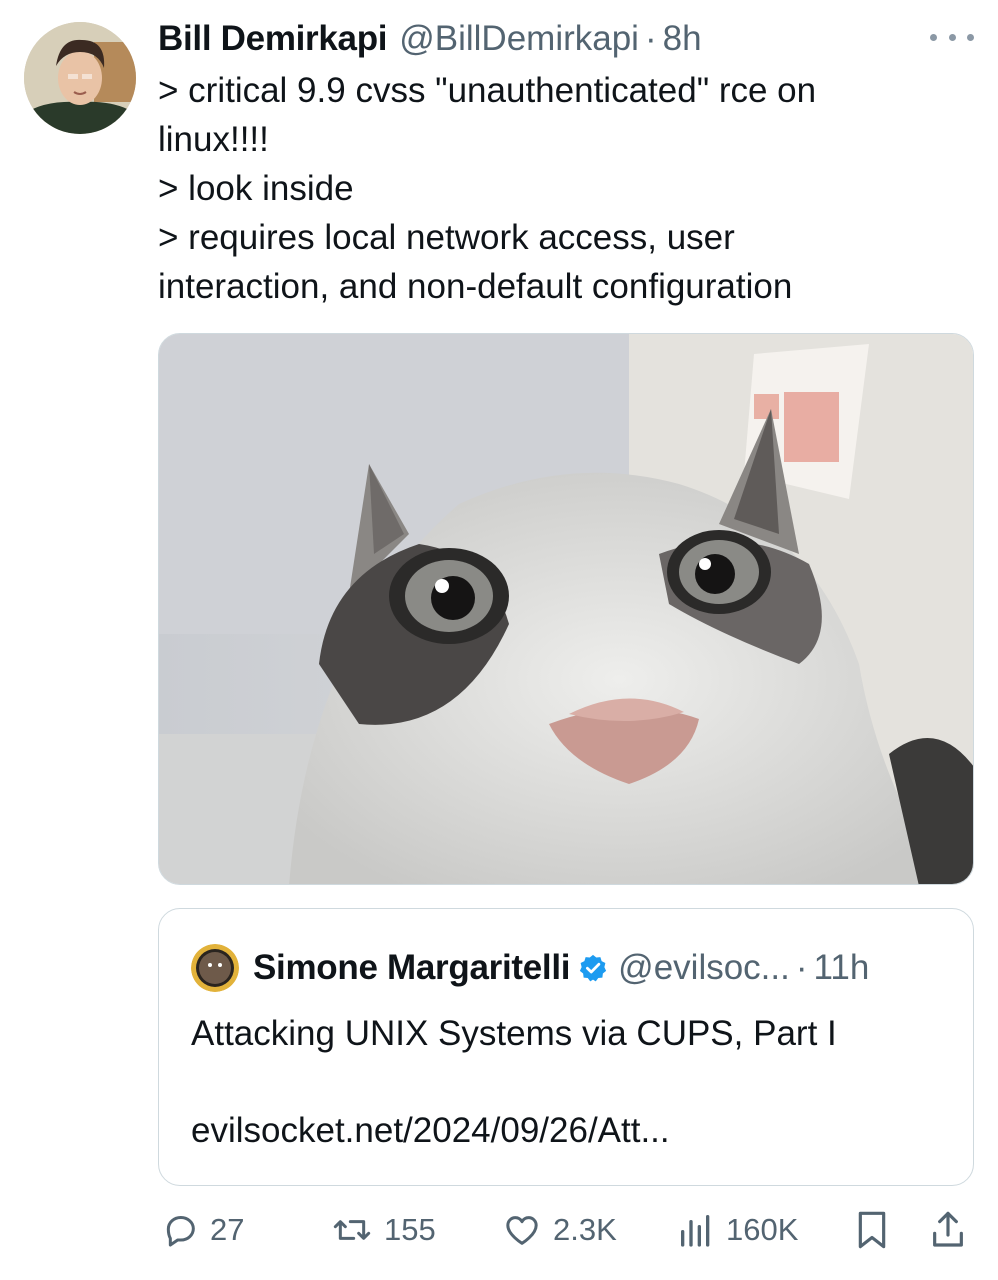  I want to click on author-display-name: Bill Demirkapi, so click(273, 39).